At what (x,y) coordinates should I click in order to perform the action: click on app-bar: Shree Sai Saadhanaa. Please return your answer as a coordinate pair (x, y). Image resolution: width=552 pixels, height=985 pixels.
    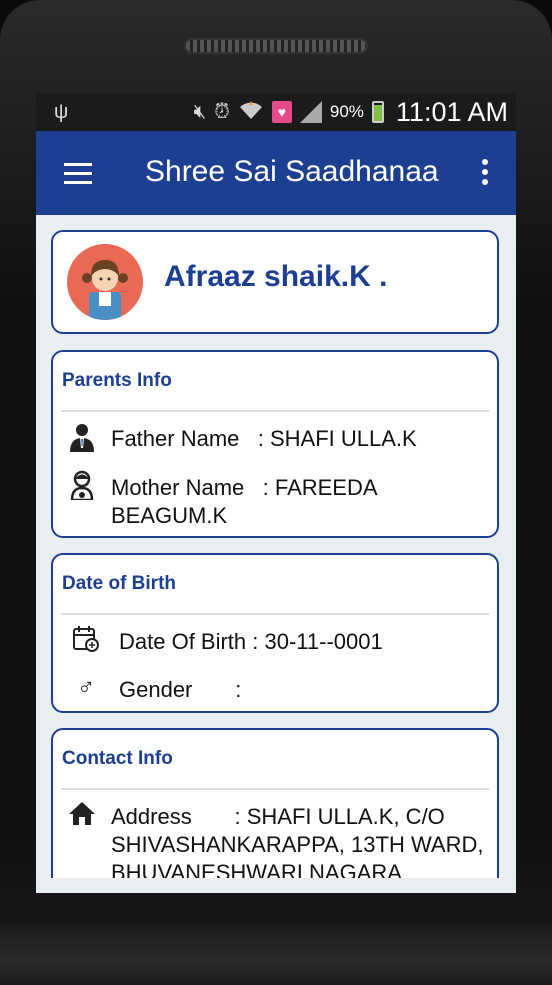
    Looking at the image, I should click on (276, 173).